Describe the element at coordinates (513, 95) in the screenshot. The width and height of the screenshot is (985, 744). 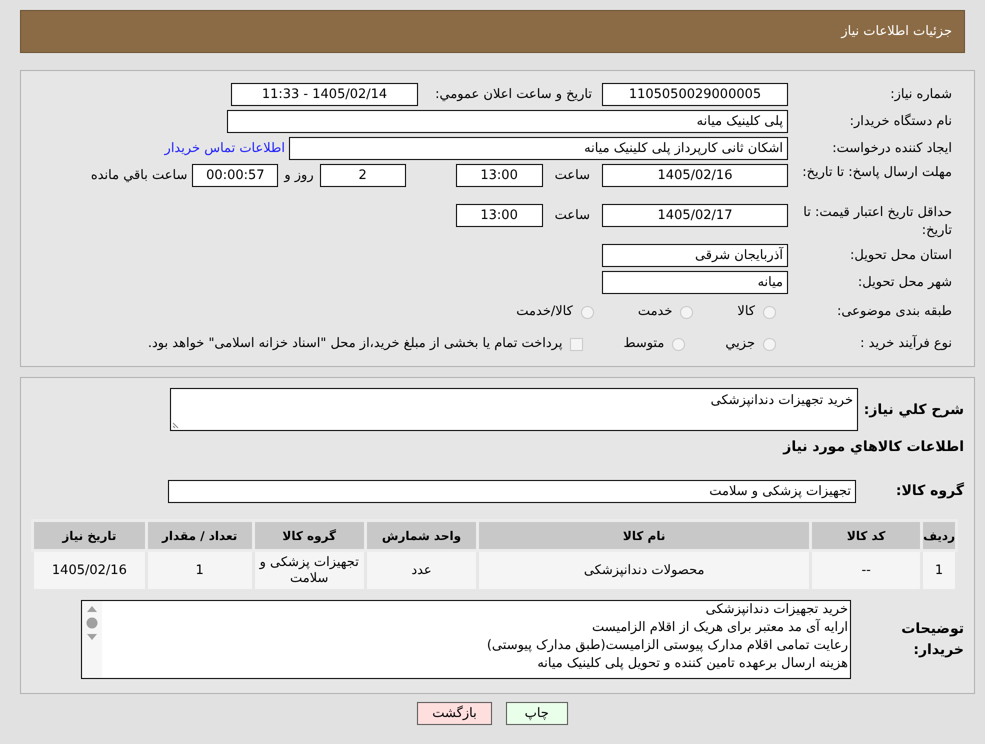
I see `field-label: تاریخ و ساعت اعلان عمومي:` at that location.